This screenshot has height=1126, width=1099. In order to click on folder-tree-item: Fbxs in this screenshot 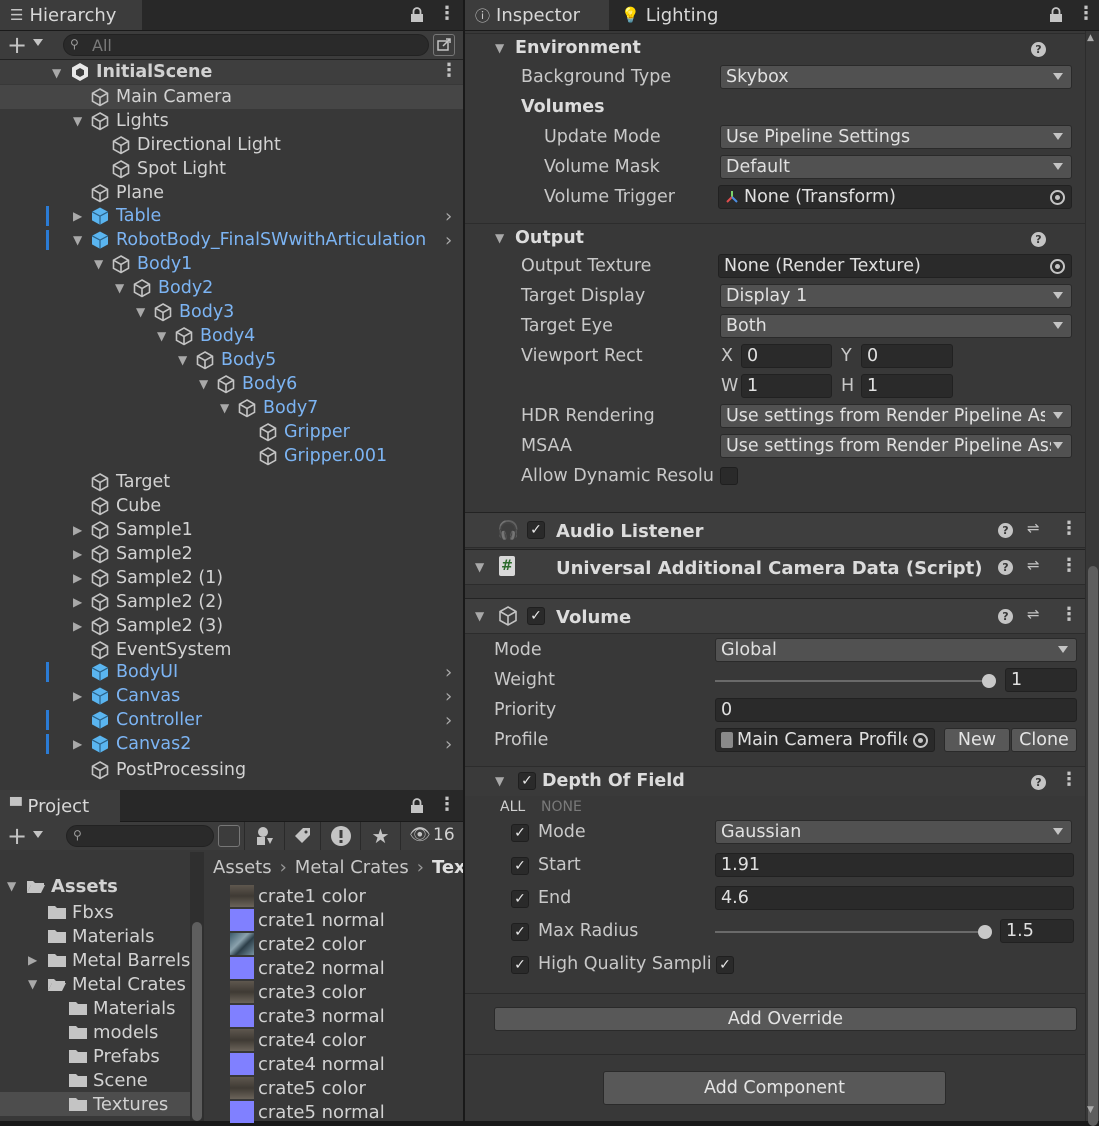, I will do `click(95, 912)`.